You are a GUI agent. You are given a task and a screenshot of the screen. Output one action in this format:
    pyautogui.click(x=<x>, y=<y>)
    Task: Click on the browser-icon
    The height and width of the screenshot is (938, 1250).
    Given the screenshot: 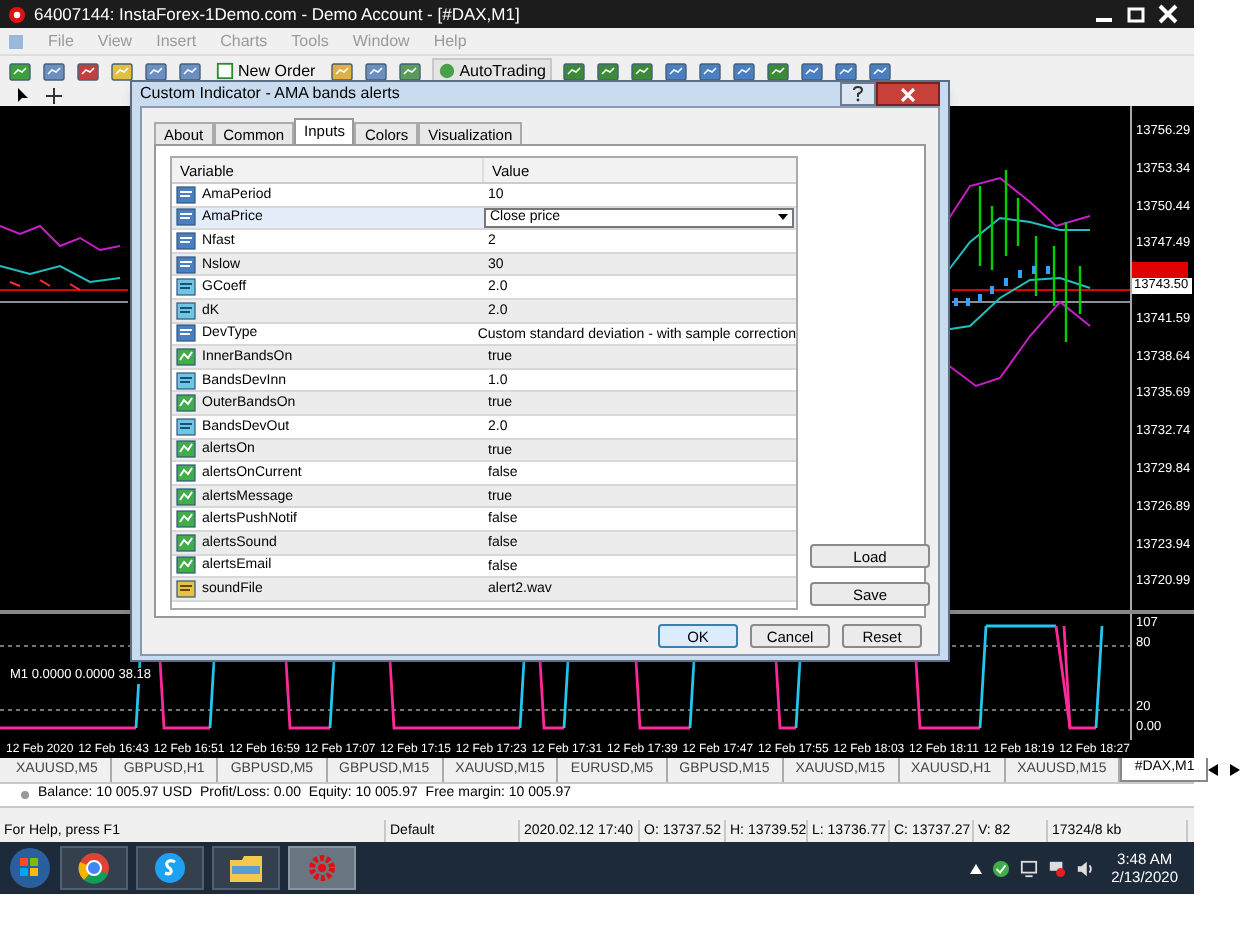 What is the action you would take?
    pyautogui.click(x=94, y=868)
    